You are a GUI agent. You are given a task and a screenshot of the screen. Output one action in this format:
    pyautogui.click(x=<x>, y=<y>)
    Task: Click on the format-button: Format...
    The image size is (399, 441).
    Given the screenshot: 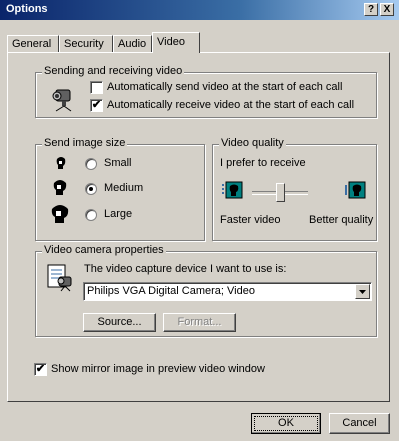 What is the action you would take?
    pyautogui.click(x=199, y=322)
    